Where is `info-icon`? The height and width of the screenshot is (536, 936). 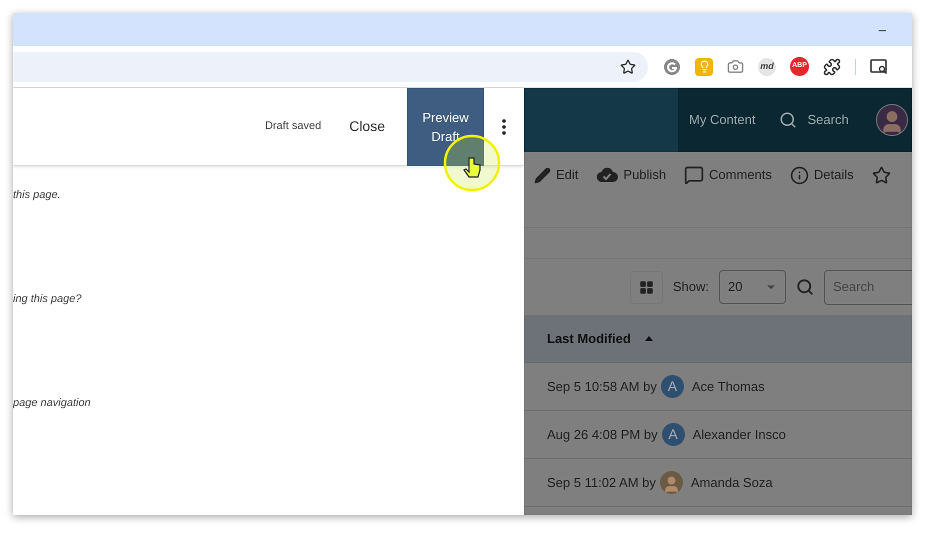
info-icon is located at coordinates (799, 175).